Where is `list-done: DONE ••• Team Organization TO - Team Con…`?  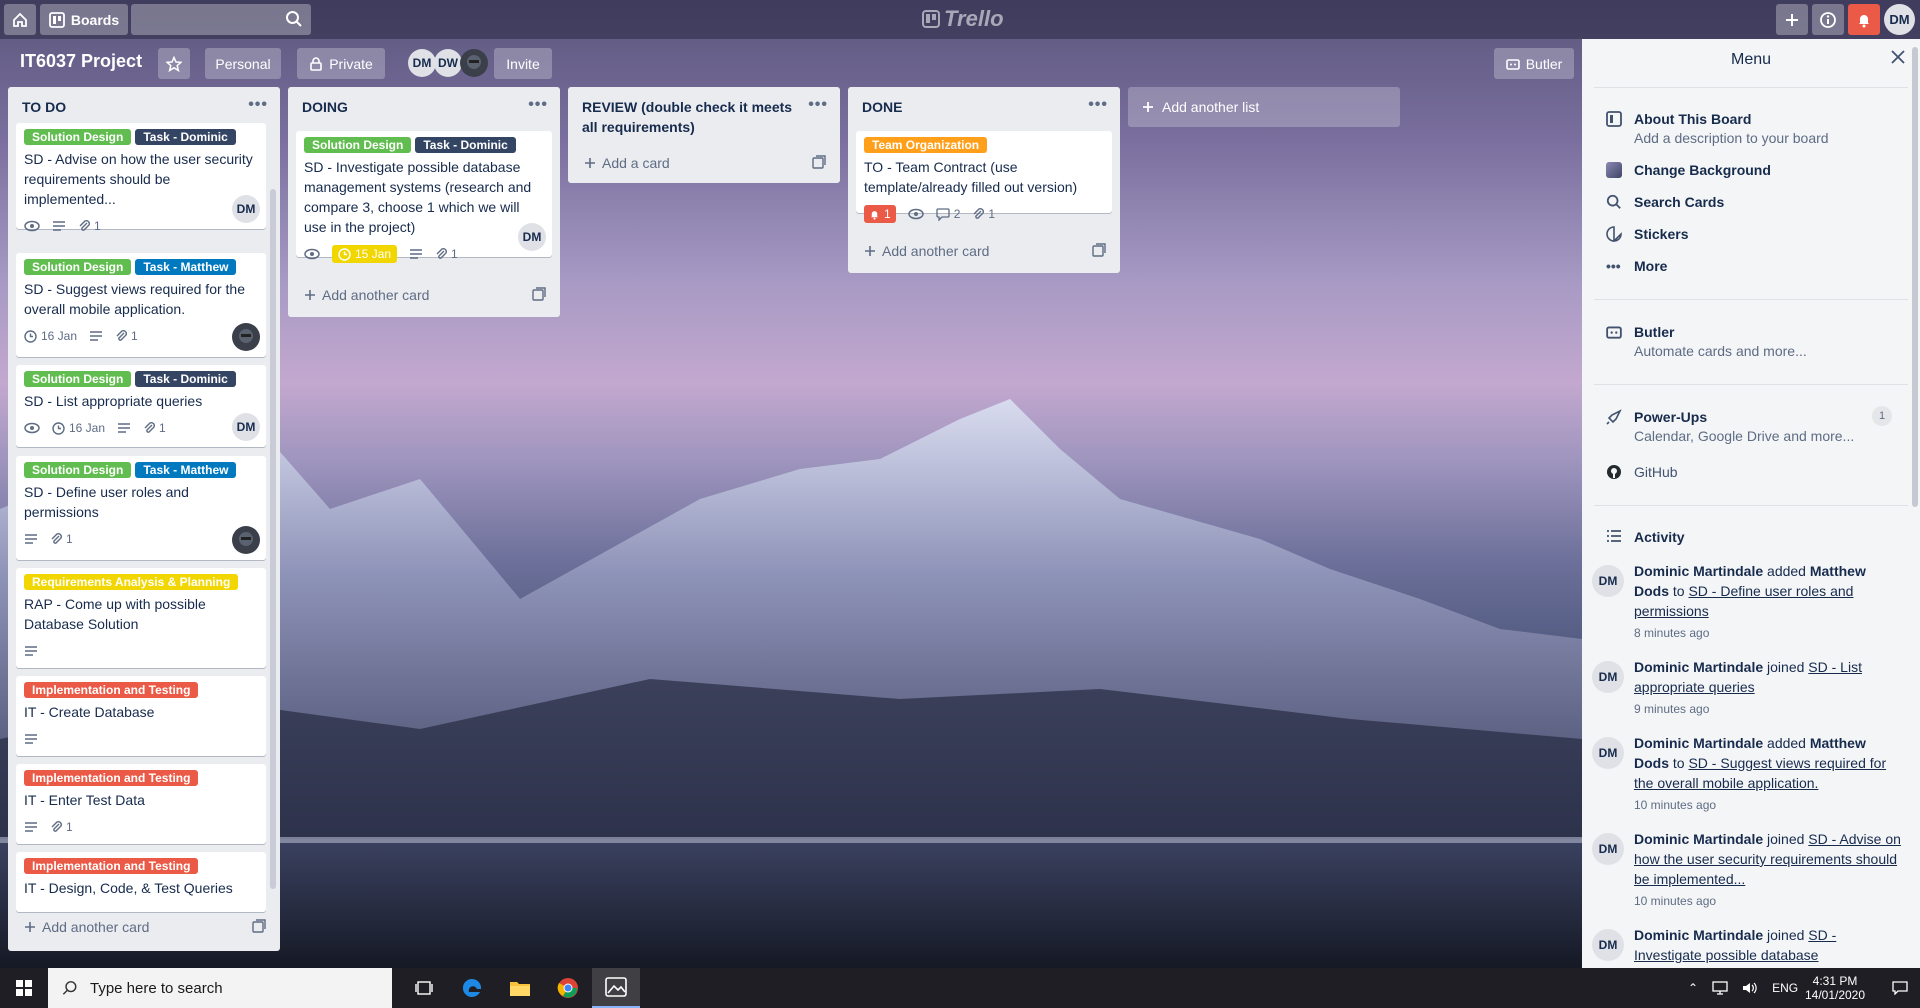 list-done: DONE ••• Team Organization TO - Team Con… is located at coordinates (984, 180).